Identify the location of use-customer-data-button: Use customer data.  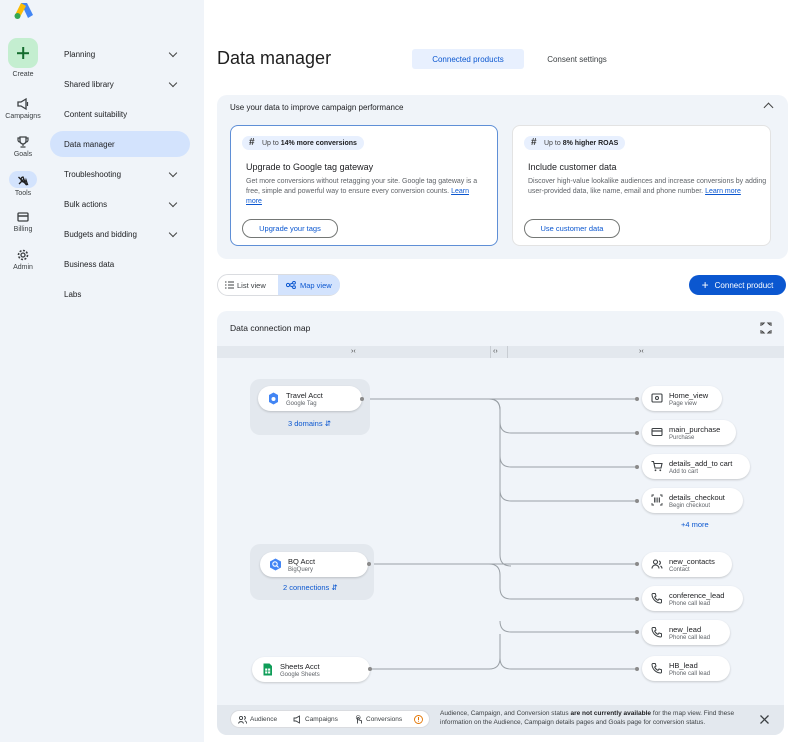
(572, 228).